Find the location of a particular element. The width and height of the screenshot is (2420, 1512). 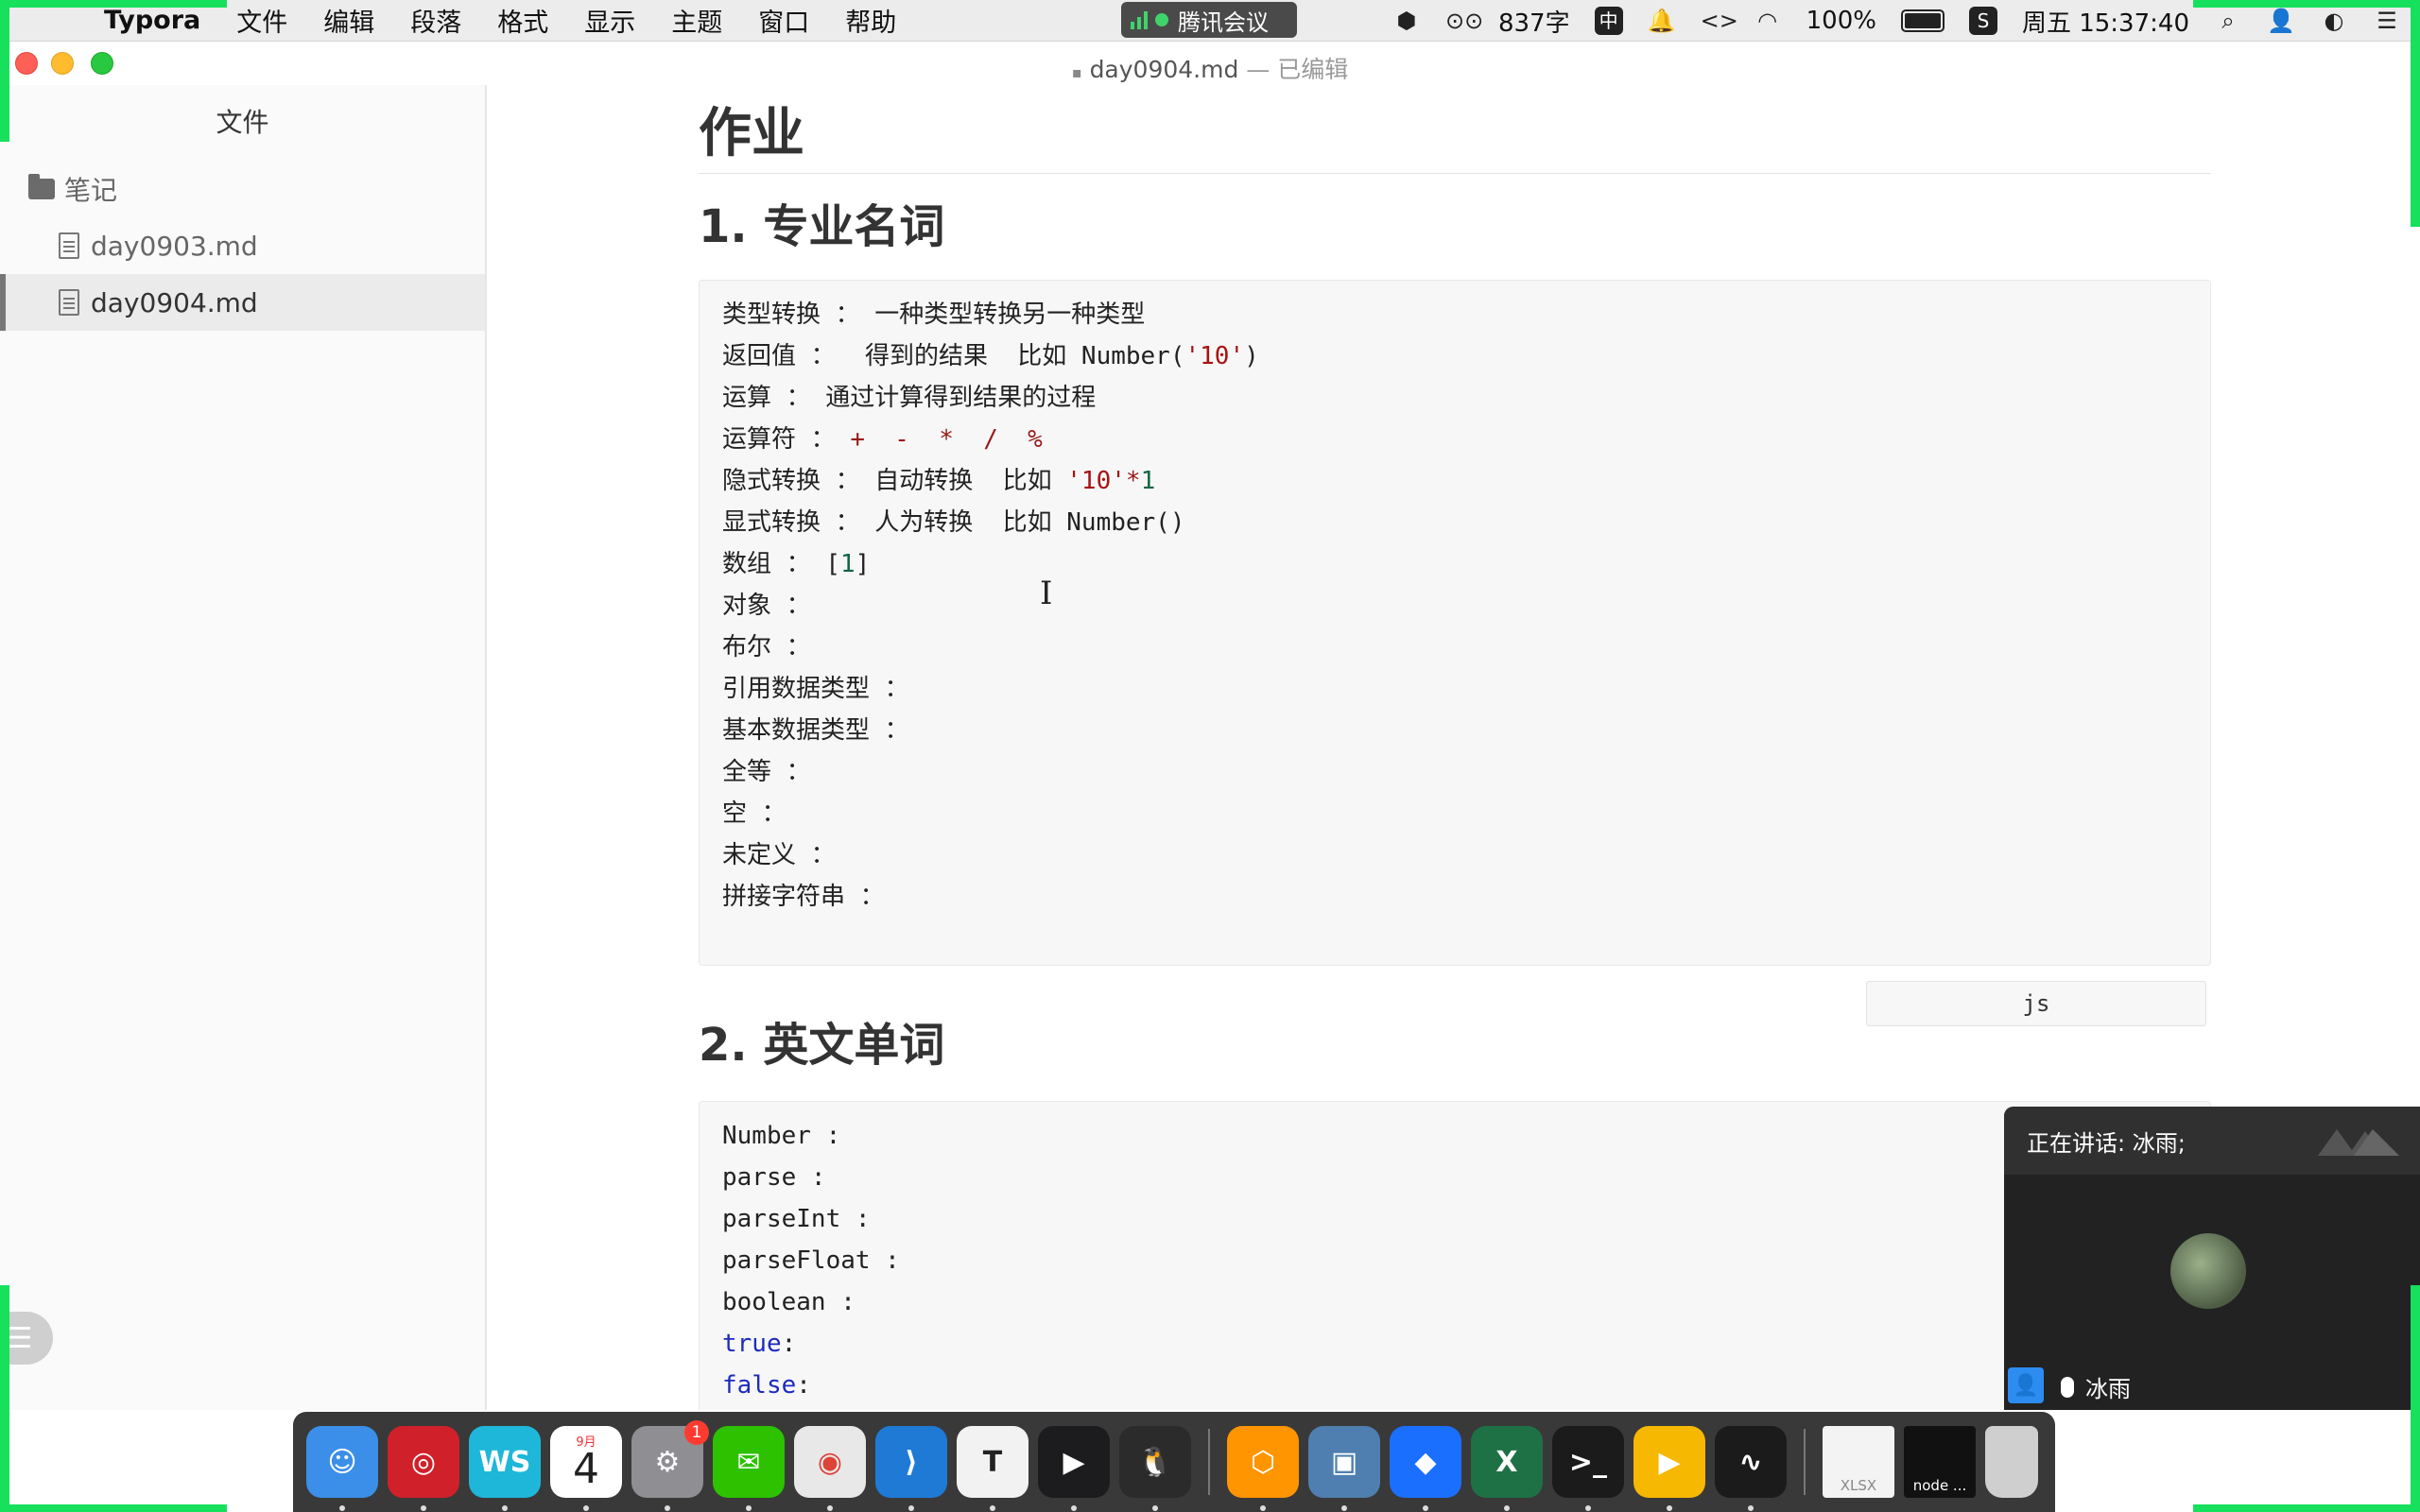

sogou-input-icon: S is located at coordinates (1982, 21).